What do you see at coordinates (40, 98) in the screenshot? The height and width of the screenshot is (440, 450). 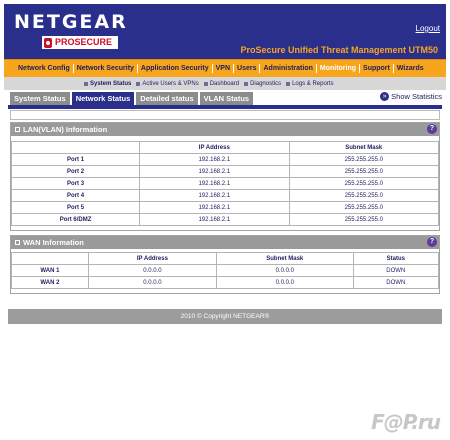 I see `tab-system-status: System Status` at bounding box center [40, 98].